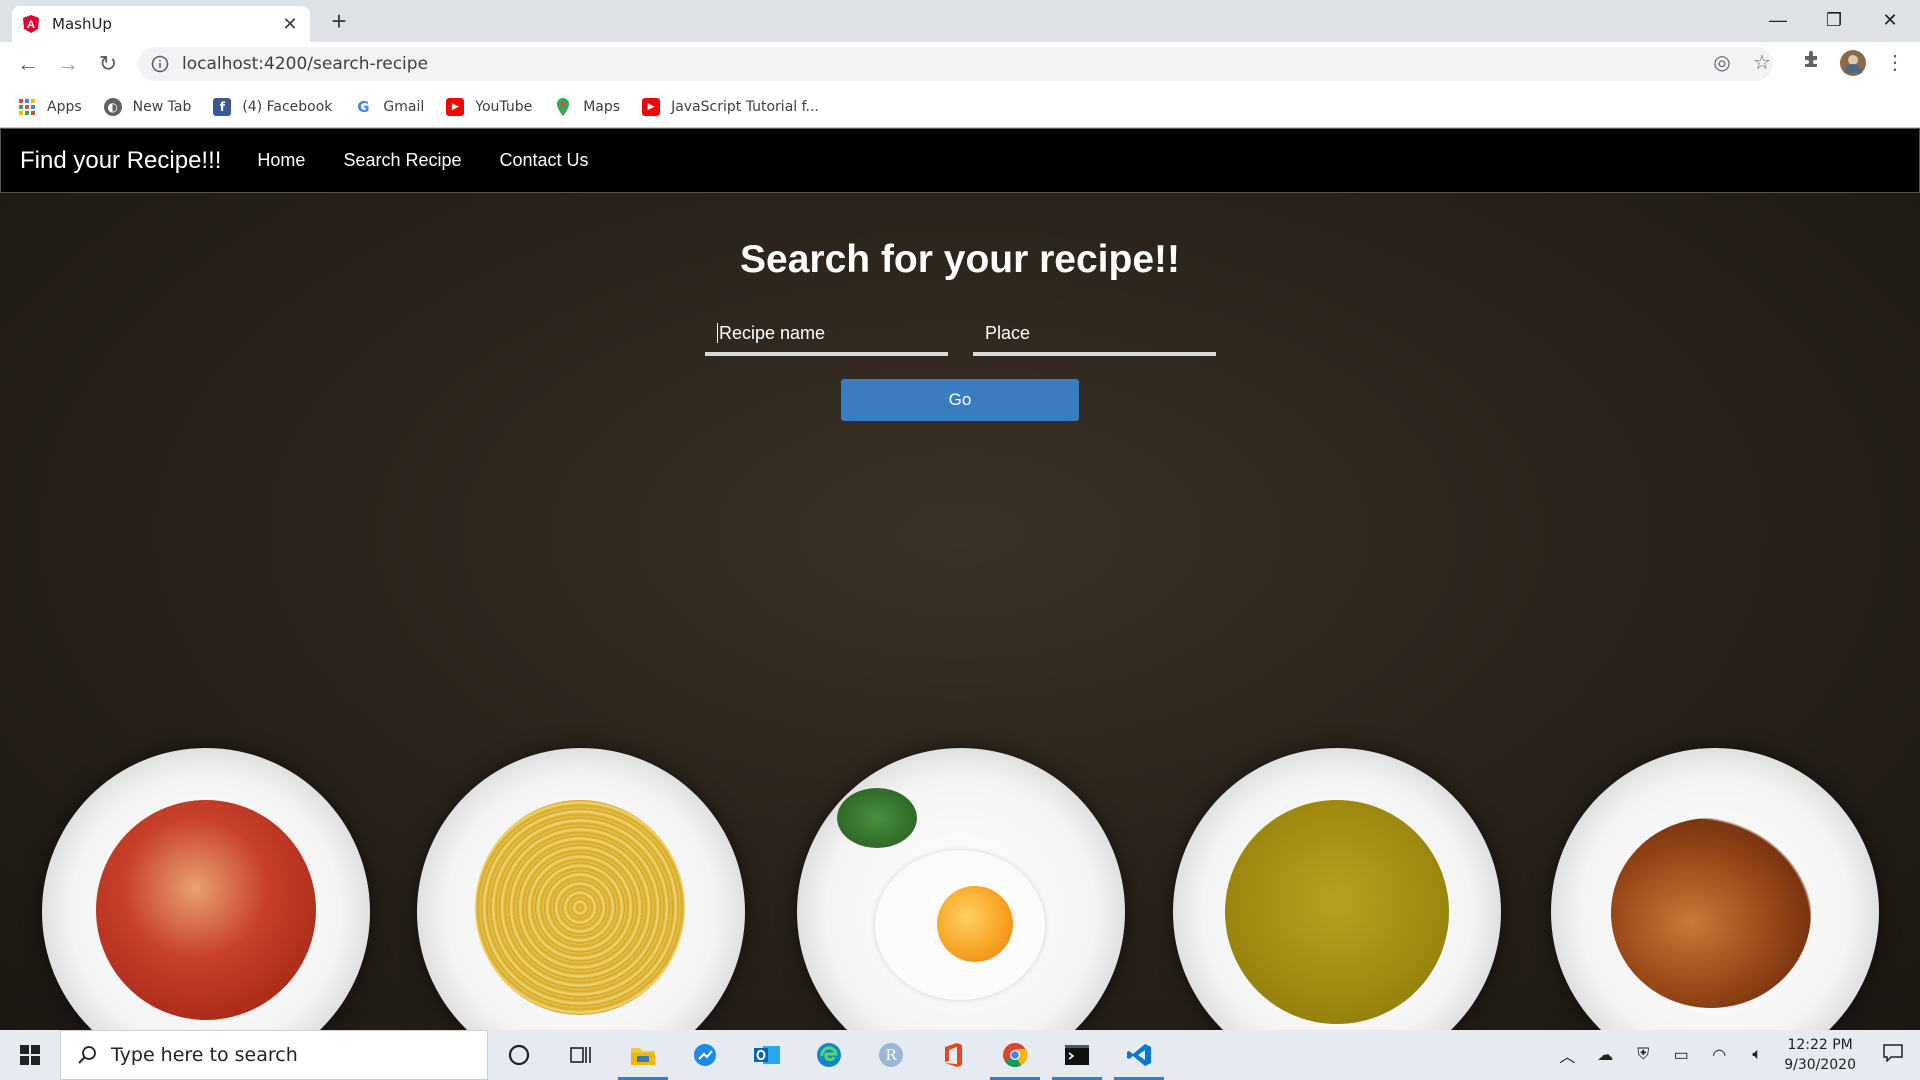 Image resolution: width=1920 pixels, height=1080 pixels. Describe the element at coordinates (1757, 1055) in the screenshot. I see `volume-icon: 🔈︎` at that location.